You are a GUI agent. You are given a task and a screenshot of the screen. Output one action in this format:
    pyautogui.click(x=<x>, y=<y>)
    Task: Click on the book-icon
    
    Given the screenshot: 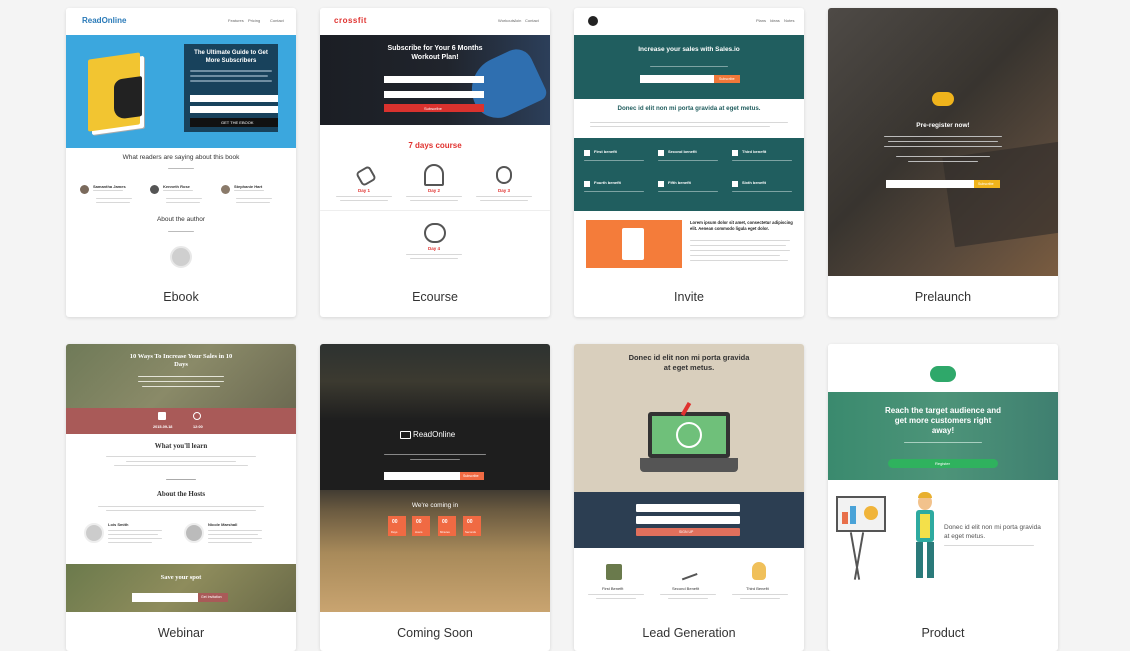 What is the action you would take?
    pyautogui.click(x=405, y=435)
    